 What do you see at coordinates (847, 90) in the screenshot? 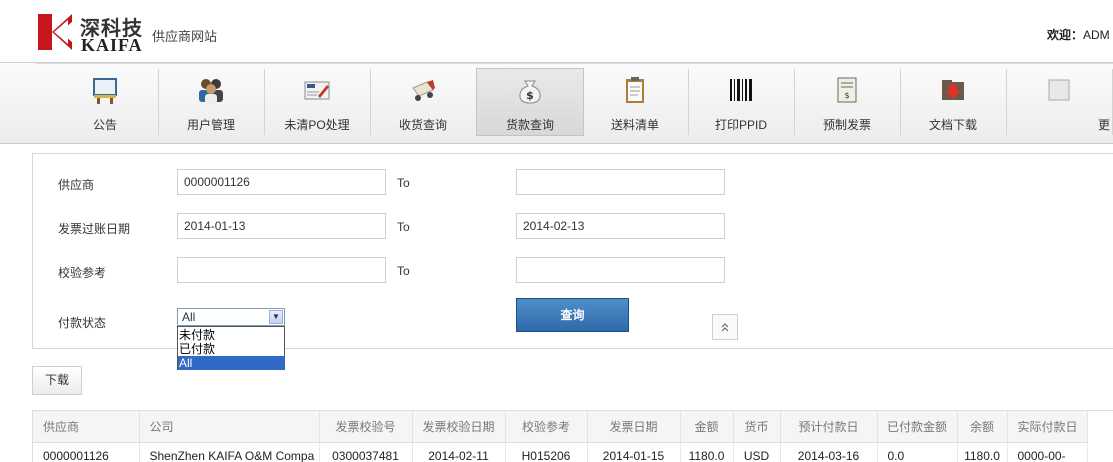
I see `invoice-icon: $` at bounding box center [847, 90].